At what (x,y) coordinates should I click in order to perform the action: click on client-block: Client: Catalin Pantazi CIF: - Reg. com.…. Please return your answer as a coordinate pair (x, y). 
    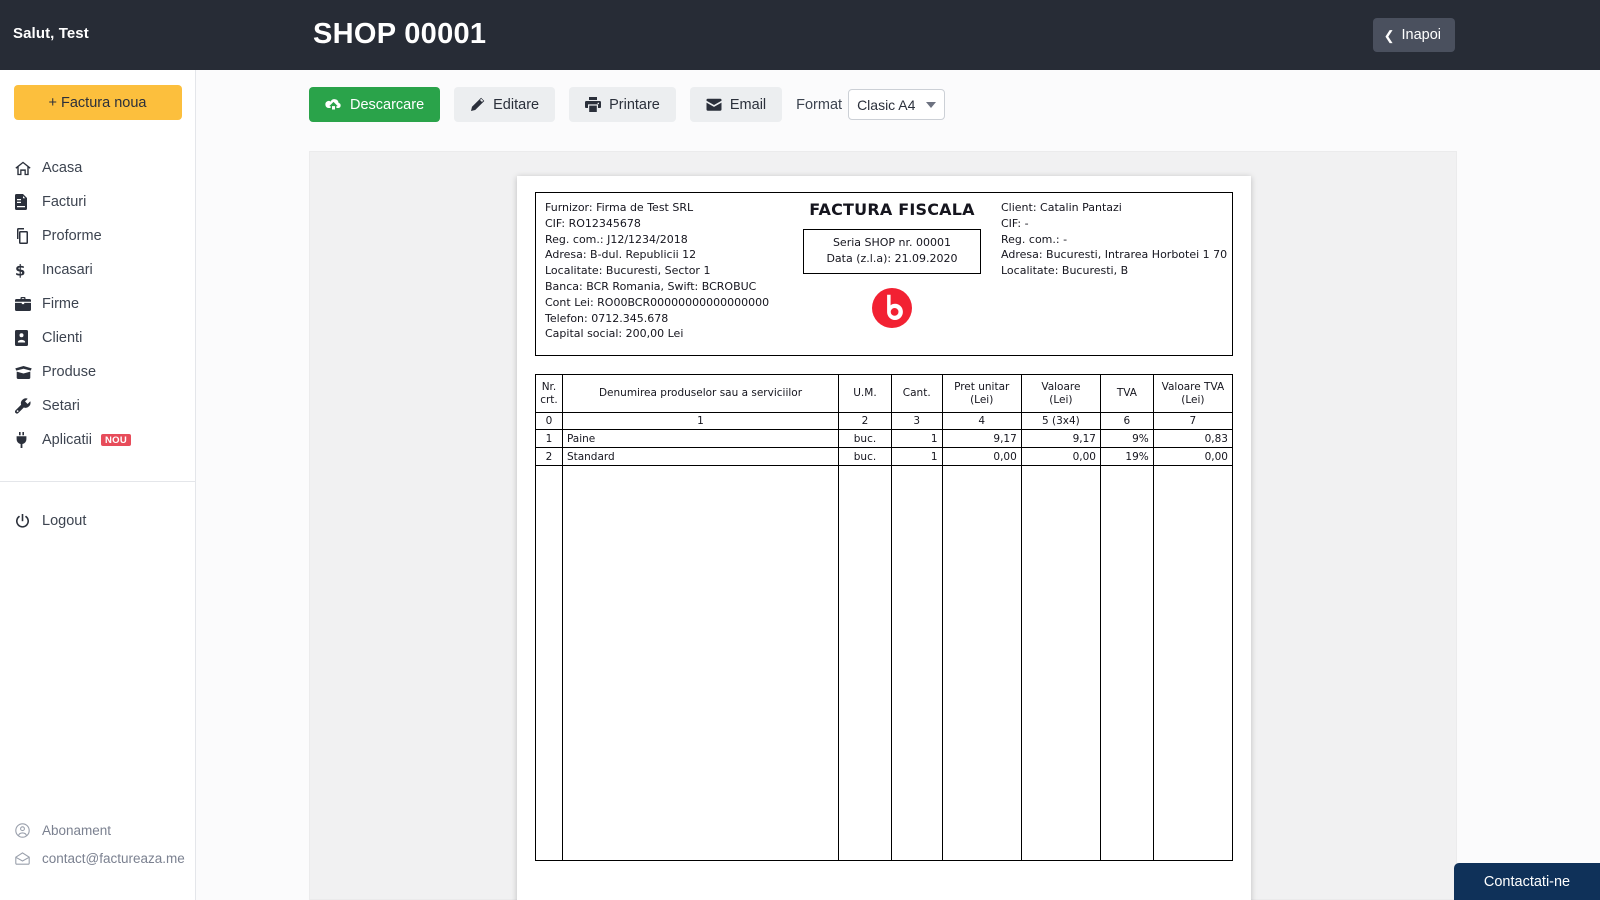
    Looking at the image, I should click on (1114, 239).